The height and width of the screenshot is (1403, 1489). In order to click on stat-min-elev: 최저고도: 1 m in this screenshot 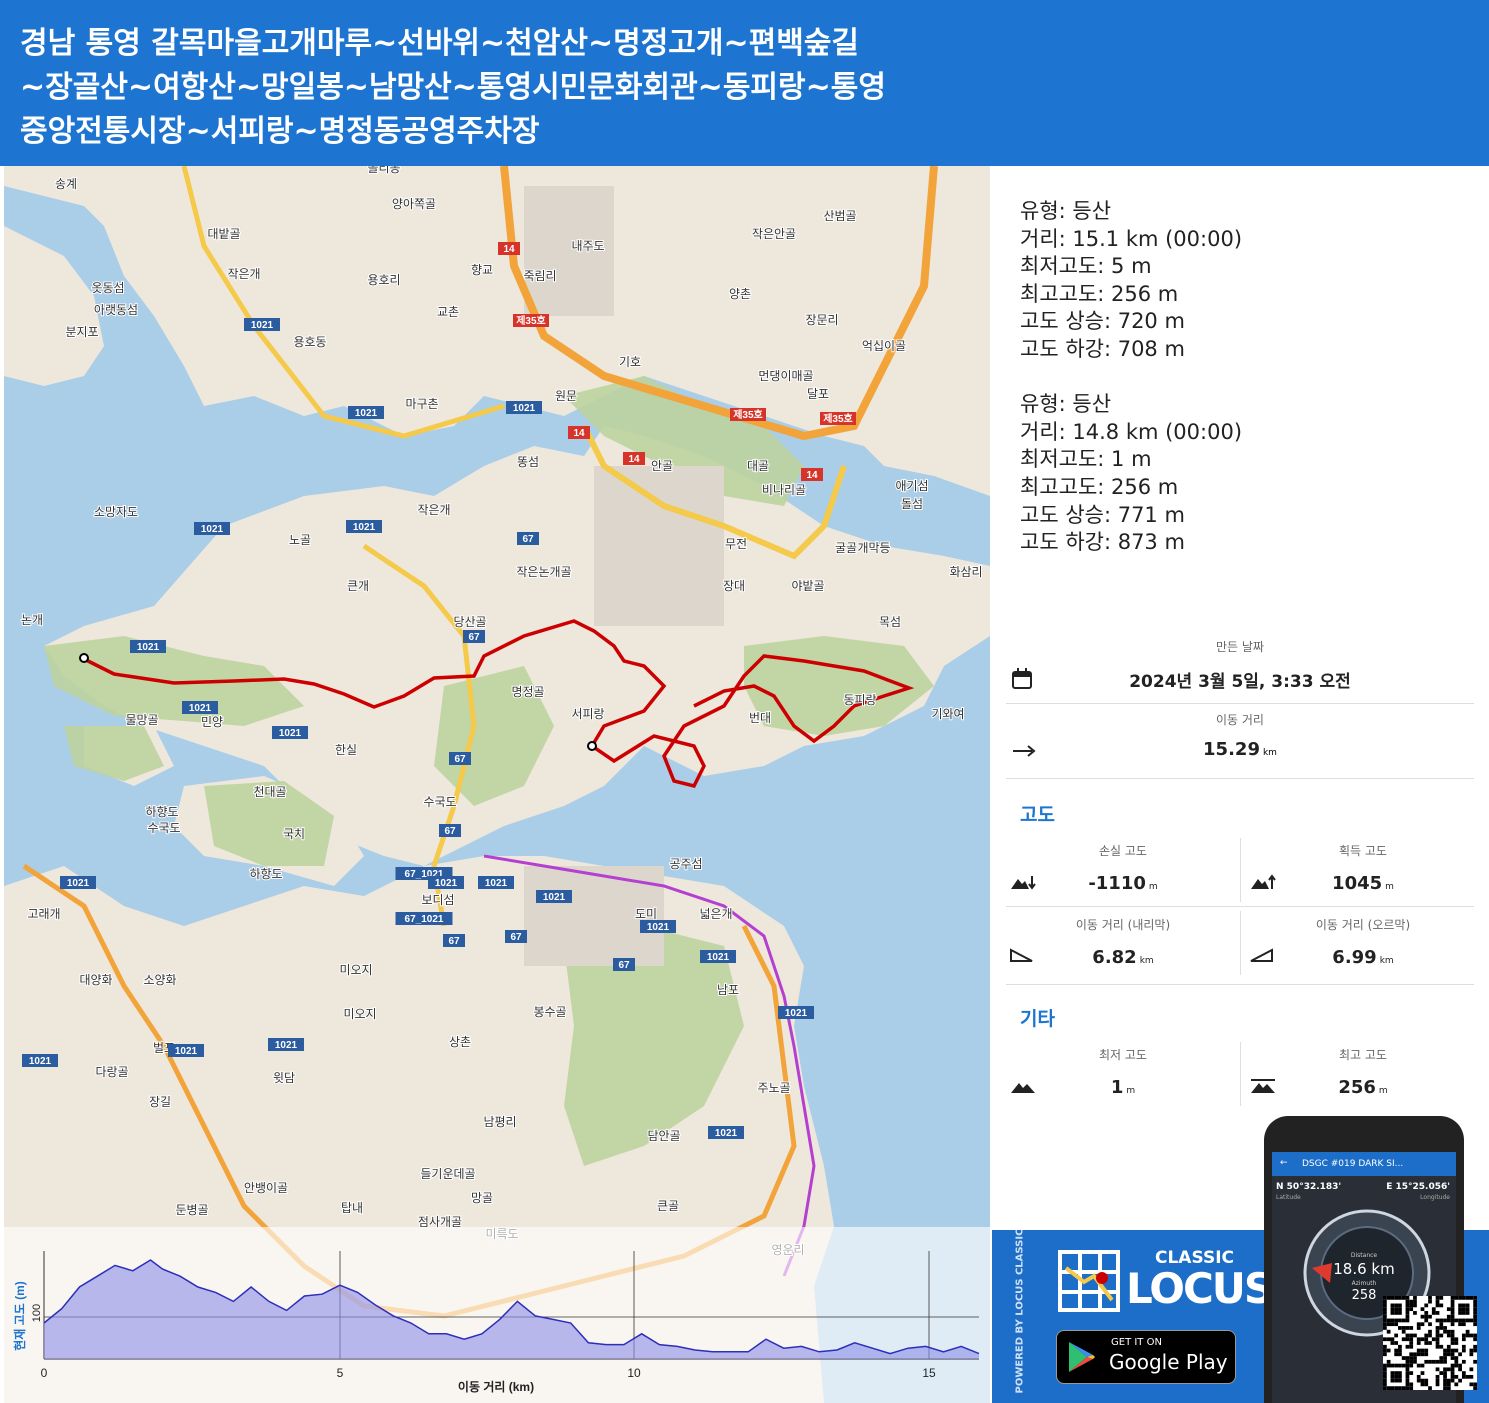, I will do `click(1086, 459)`.